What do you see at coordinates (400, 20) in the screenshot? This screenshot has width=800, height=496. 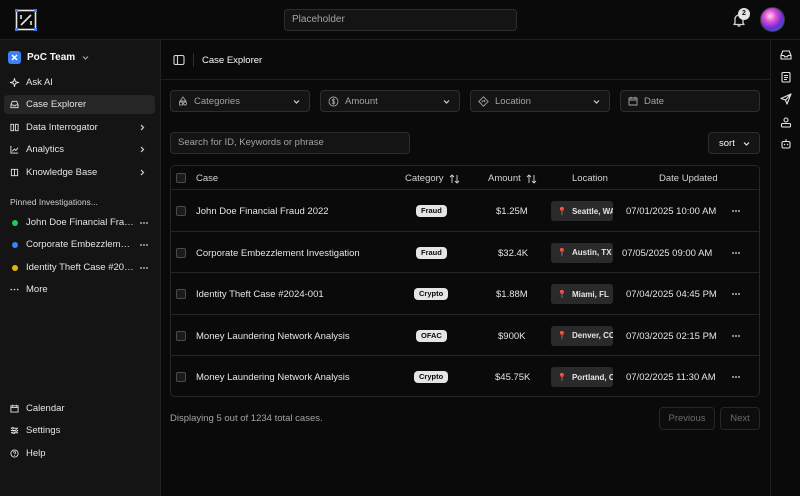 I see `global-search-input: Placeholder` at bounding box center [400, 20].